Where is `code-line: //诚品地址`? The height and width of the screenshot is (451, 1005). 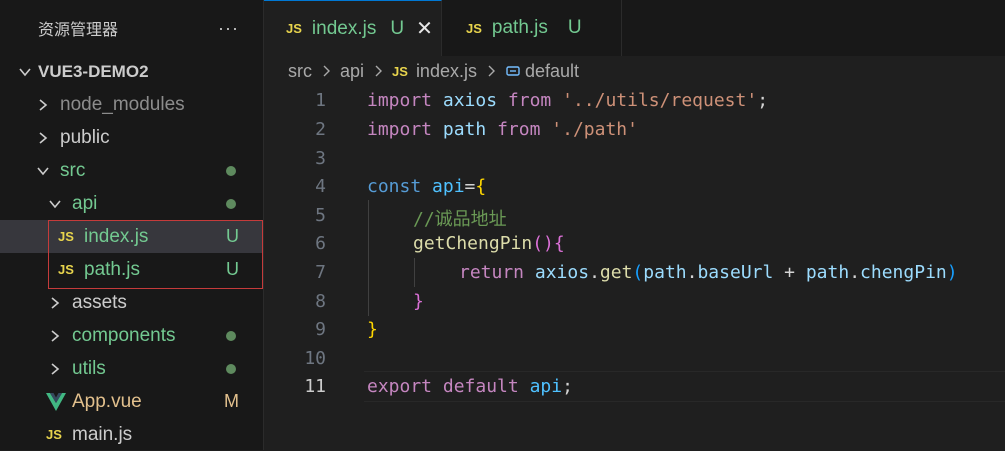
code-line: //诚品地址 is located at coordinates (460, 219).